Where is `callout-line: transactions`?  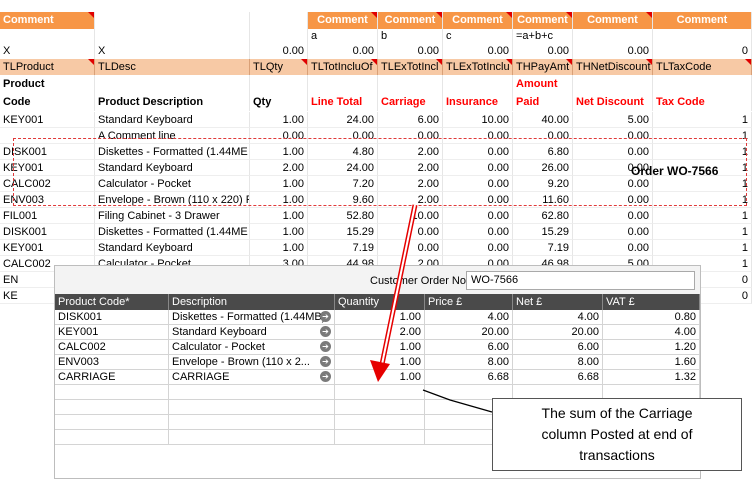
callout-line: transactions is located at coordinates (617, 455).